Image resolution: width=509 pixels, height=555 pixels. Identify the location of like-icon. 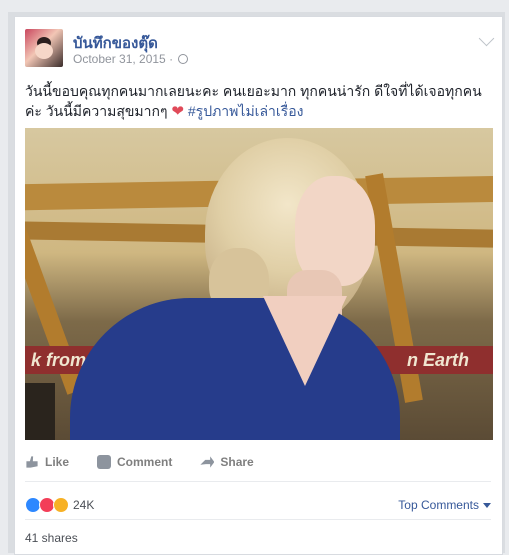
(32, 462).